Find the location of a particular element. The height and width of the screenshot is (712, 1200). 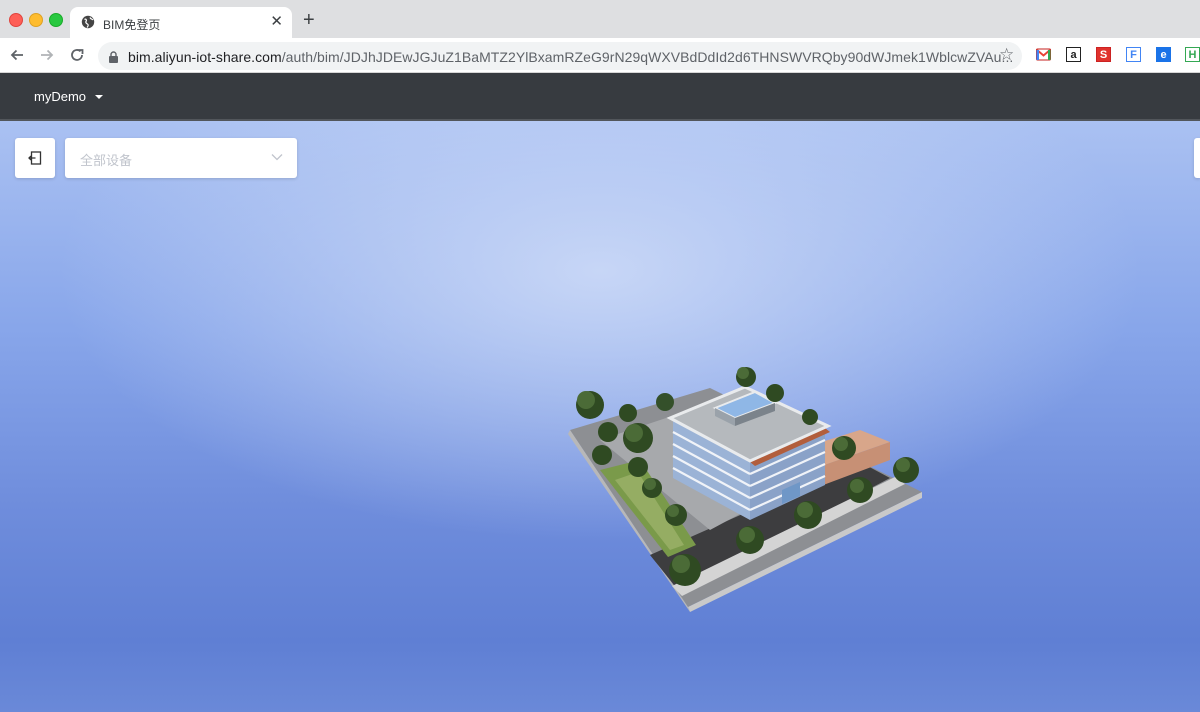

side-panel-toggle is located at coordinates (1197, 158).